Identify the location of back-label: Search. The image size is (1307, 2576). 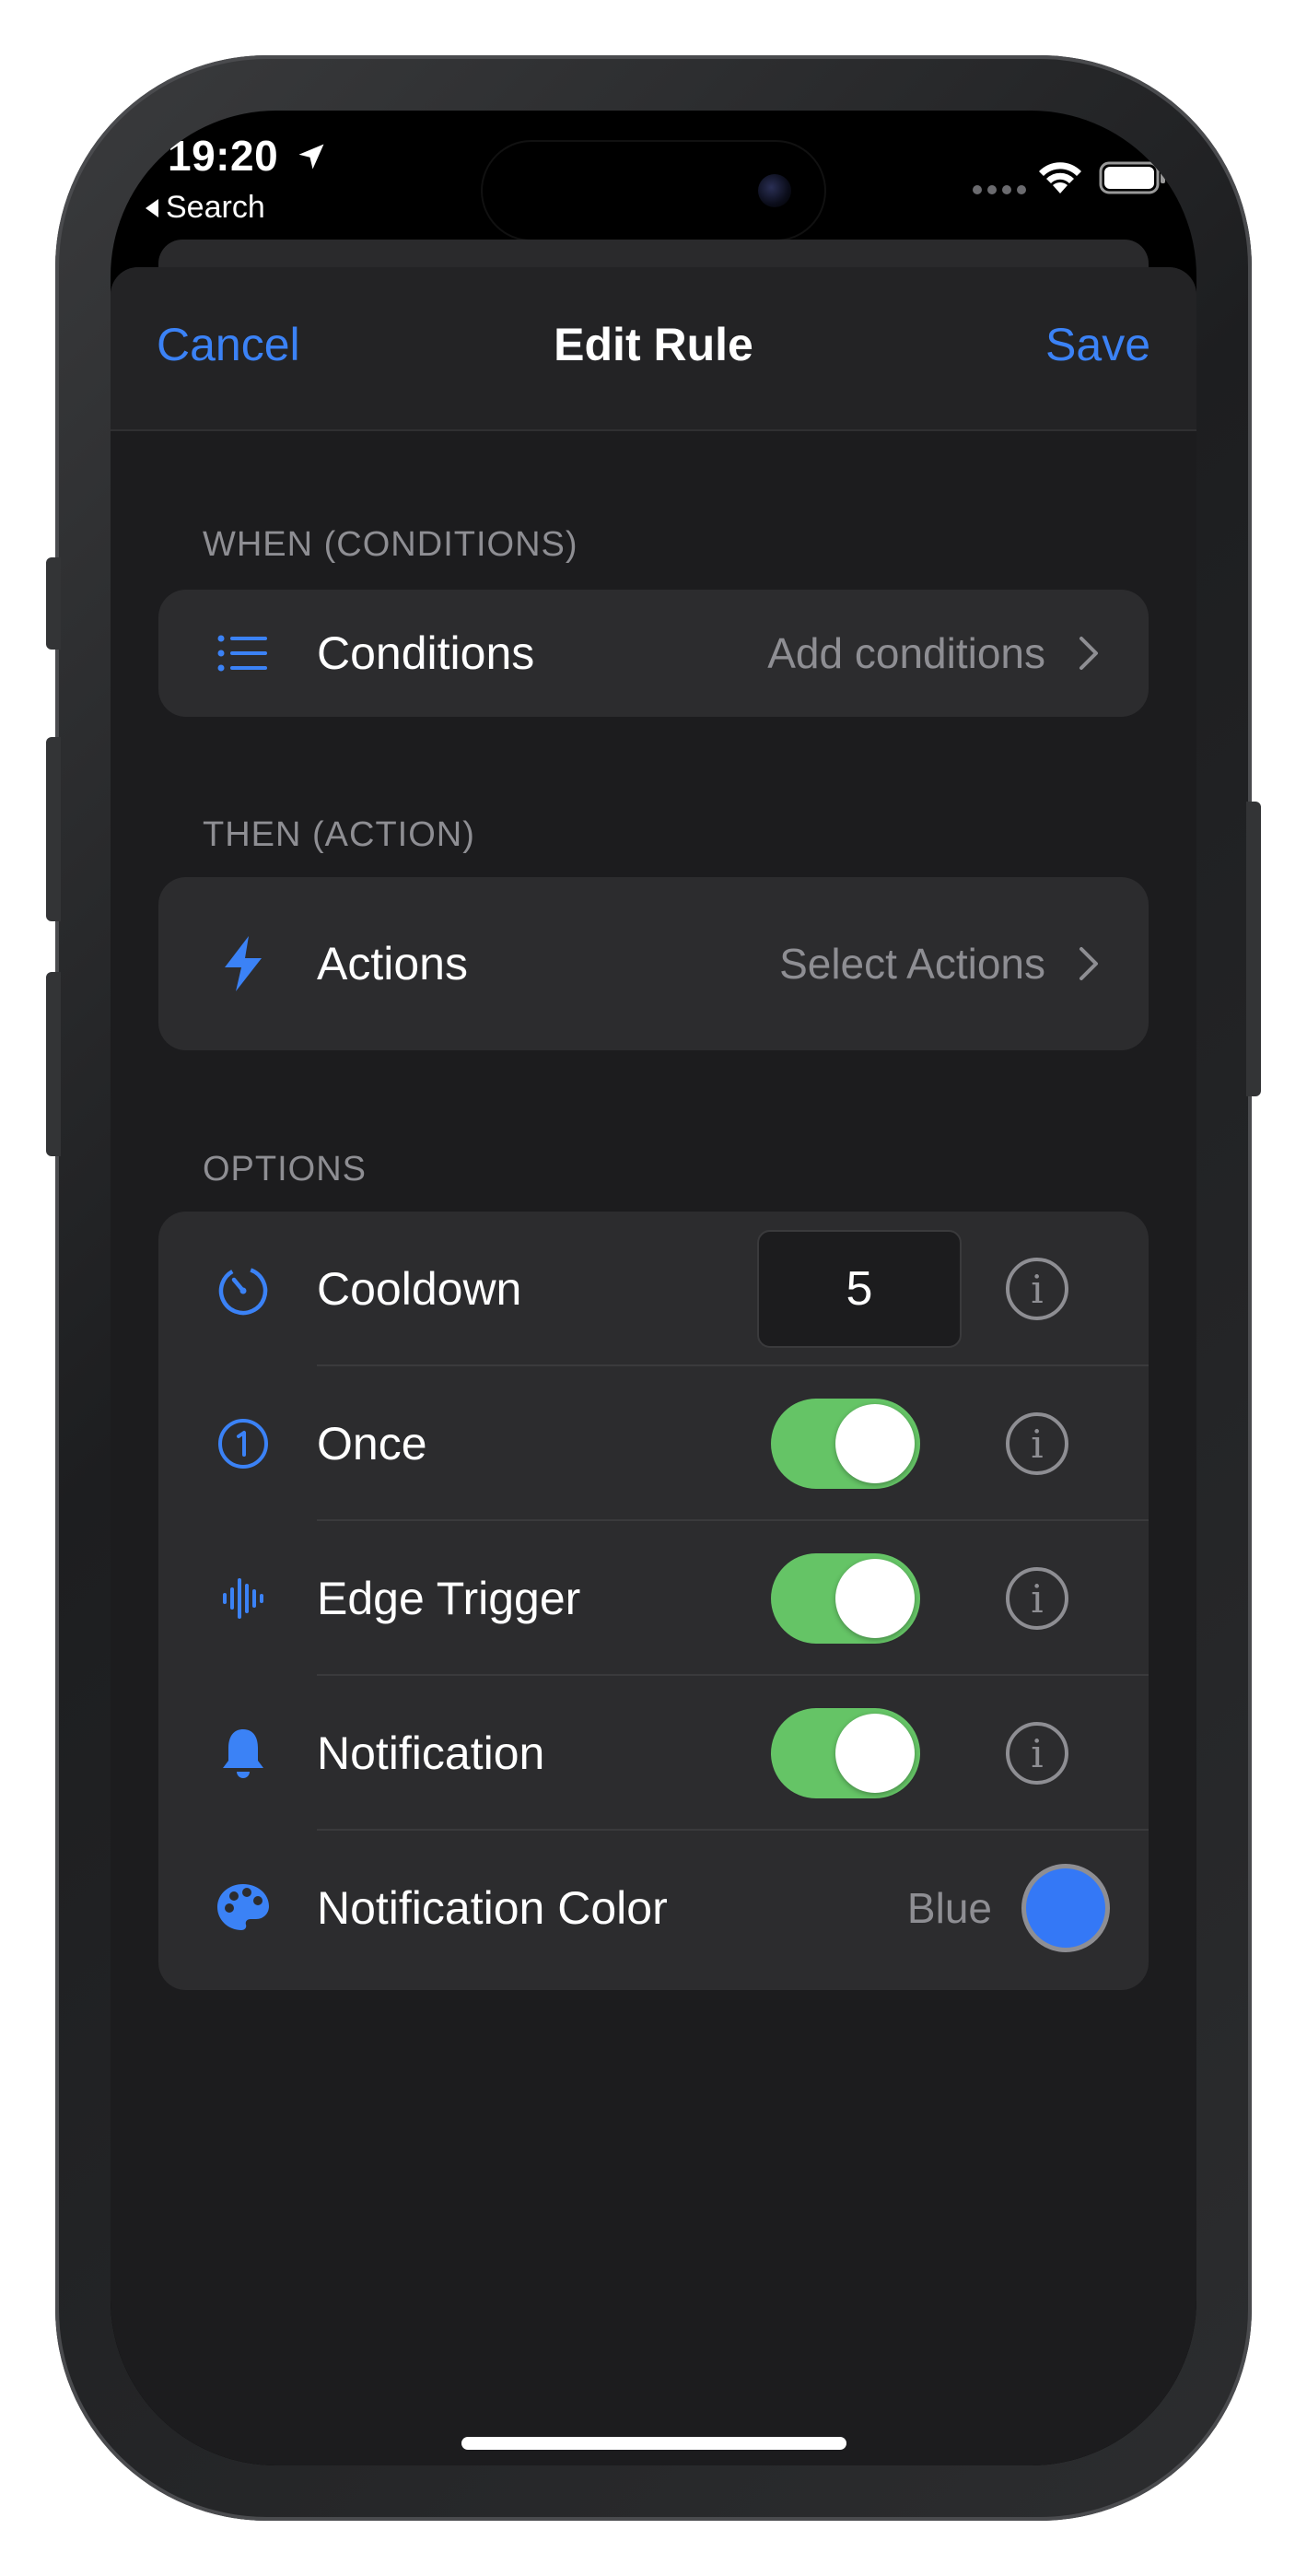
(216, 207).